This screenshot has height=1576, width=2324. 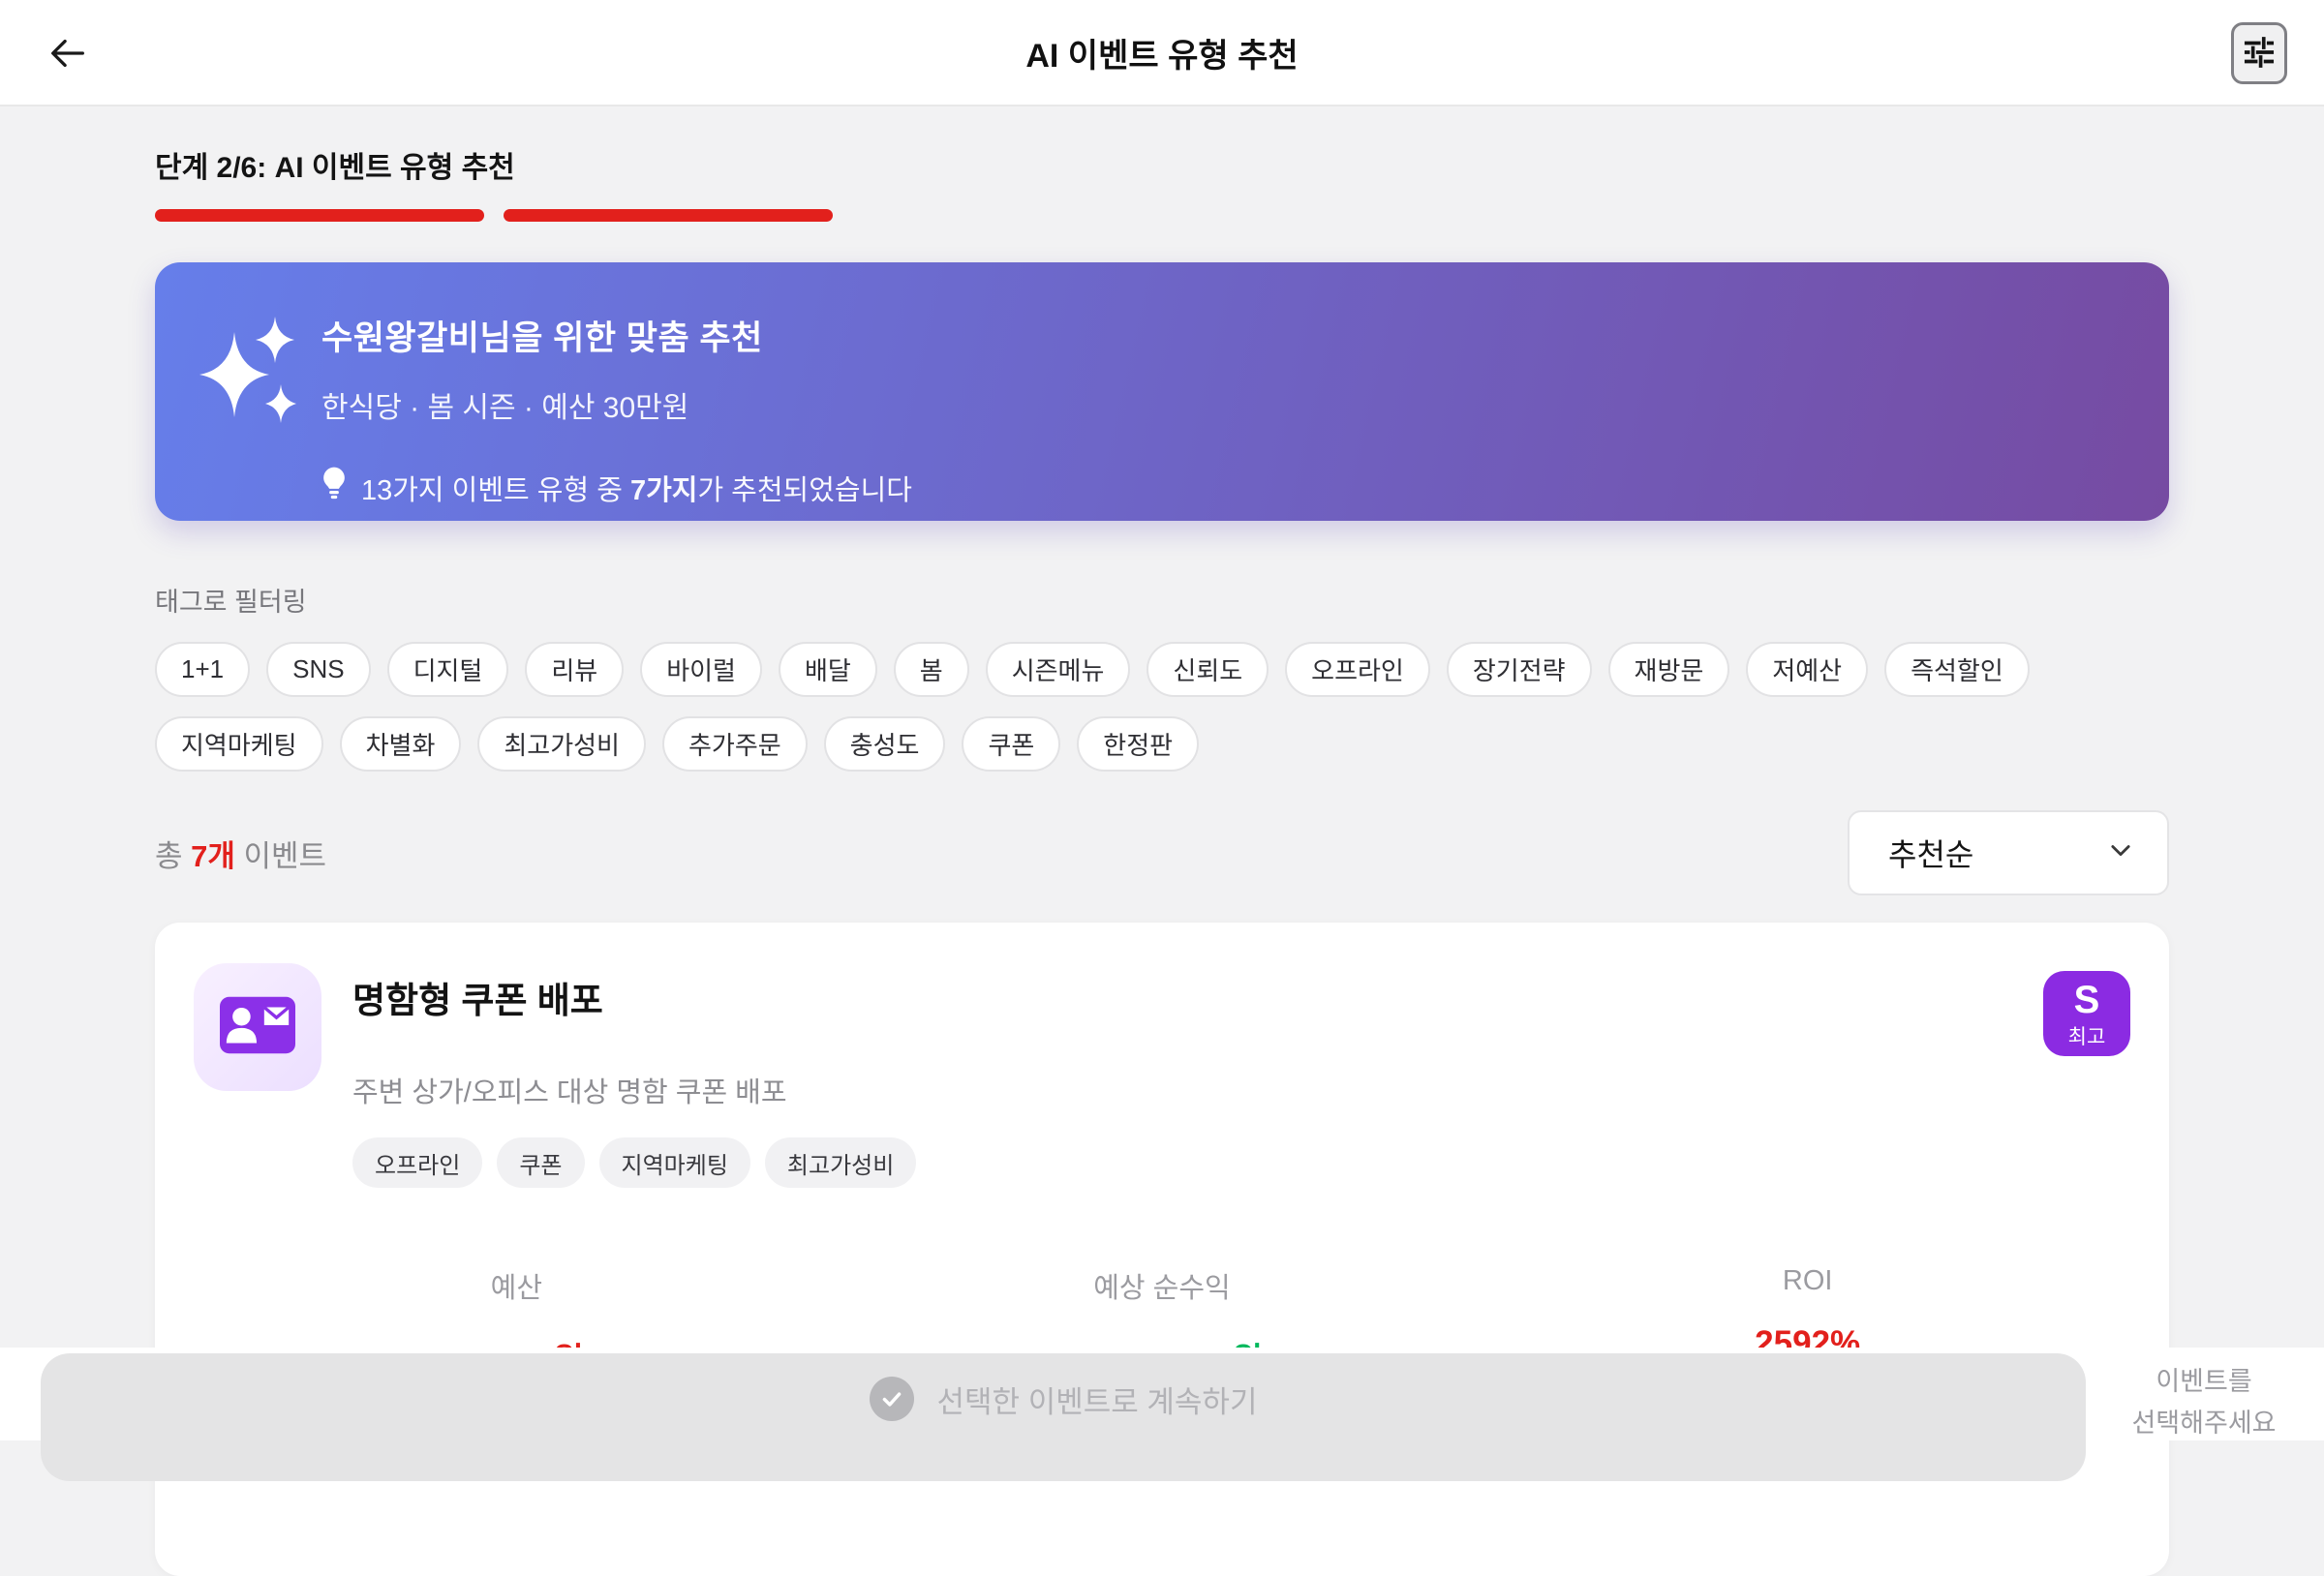 I want to click on bottom-bar: 선택한 이벤트로 계속하기 이벤트를 선택해주세요, so click(x=1162, y=1414).